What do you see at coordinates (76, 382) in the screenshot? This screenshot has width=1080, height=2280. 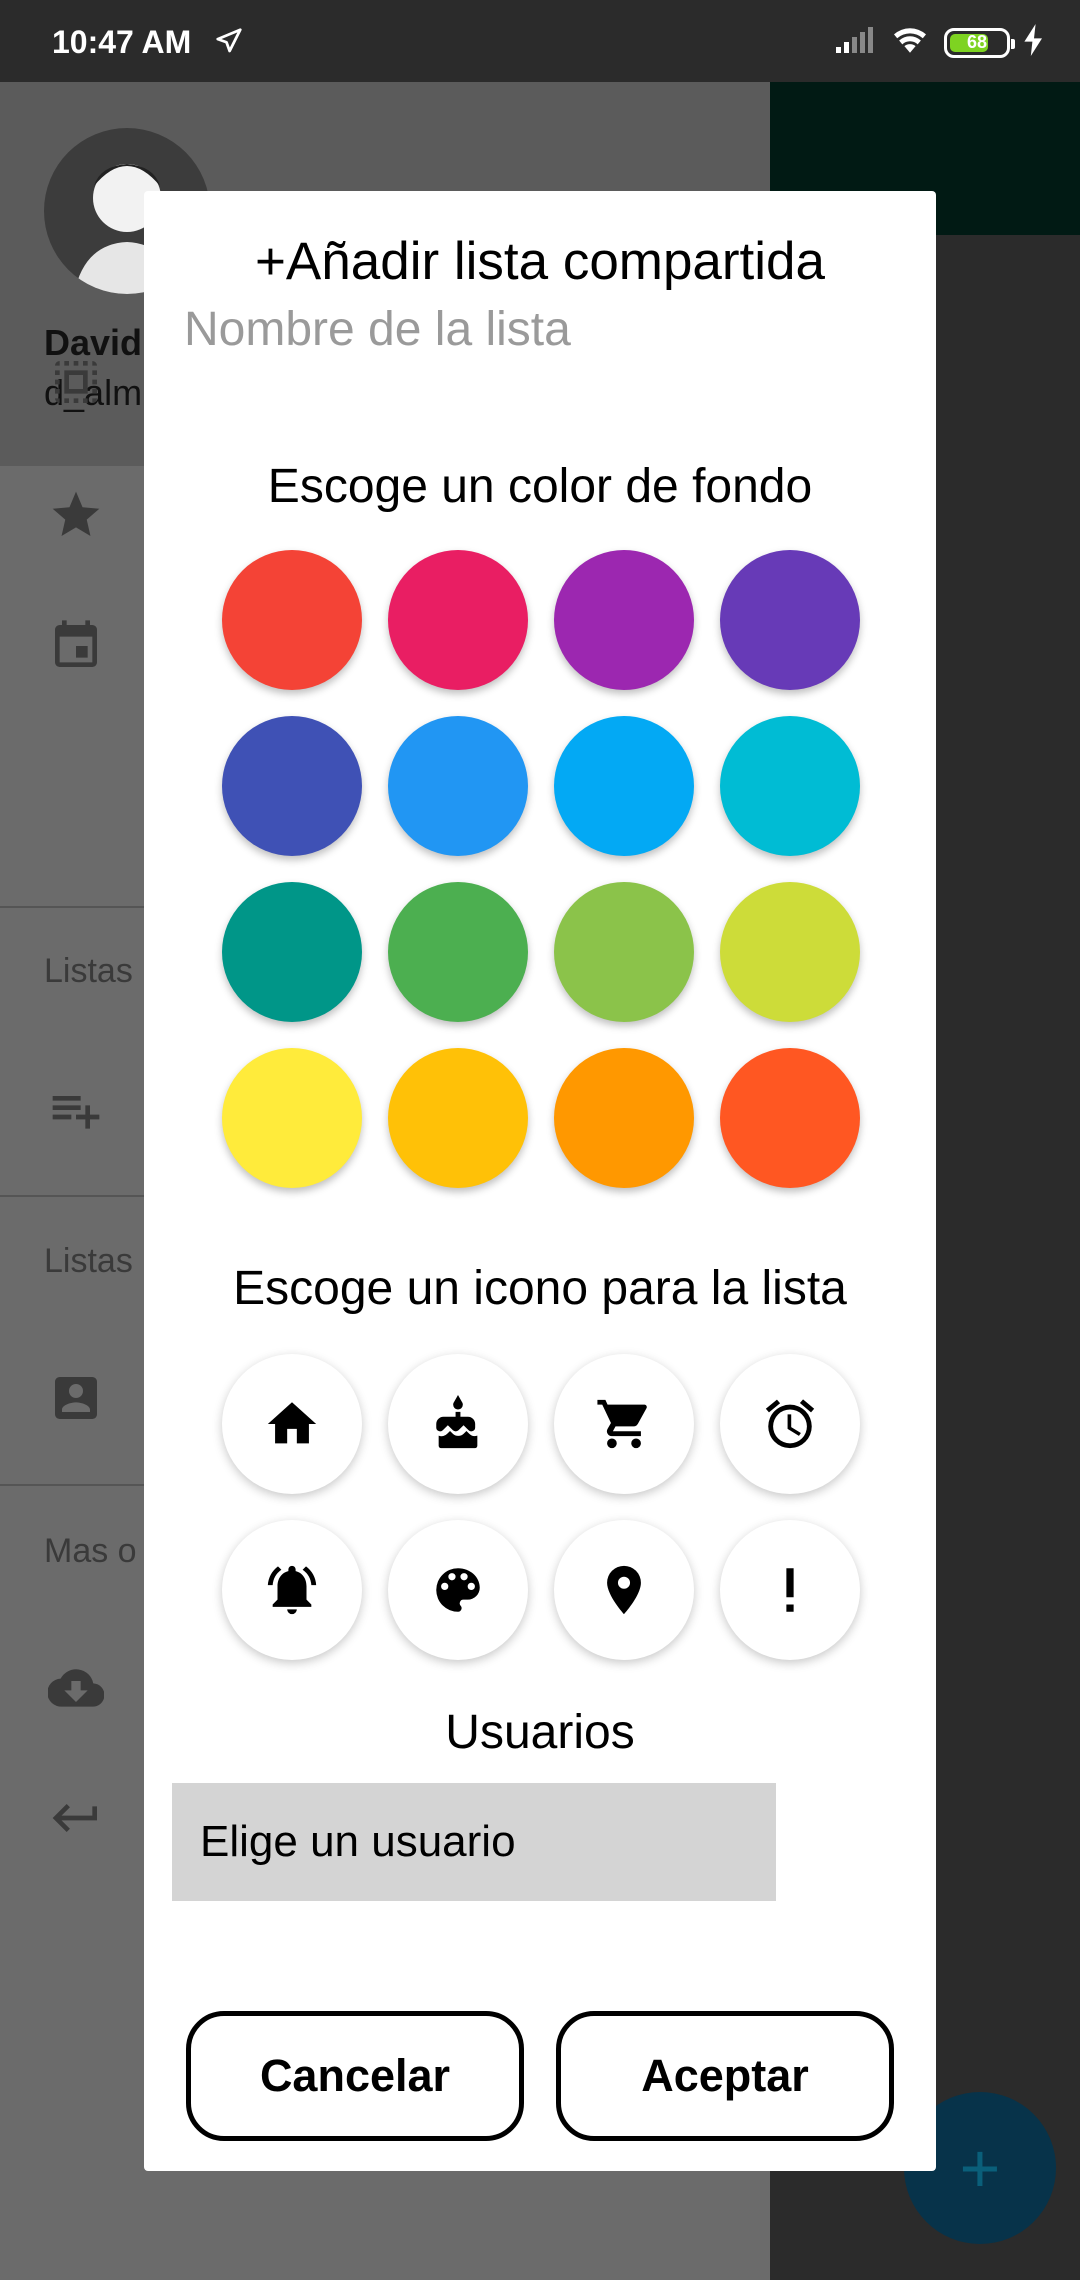 I see `select-all-icon` at bounding box center [76, 382].